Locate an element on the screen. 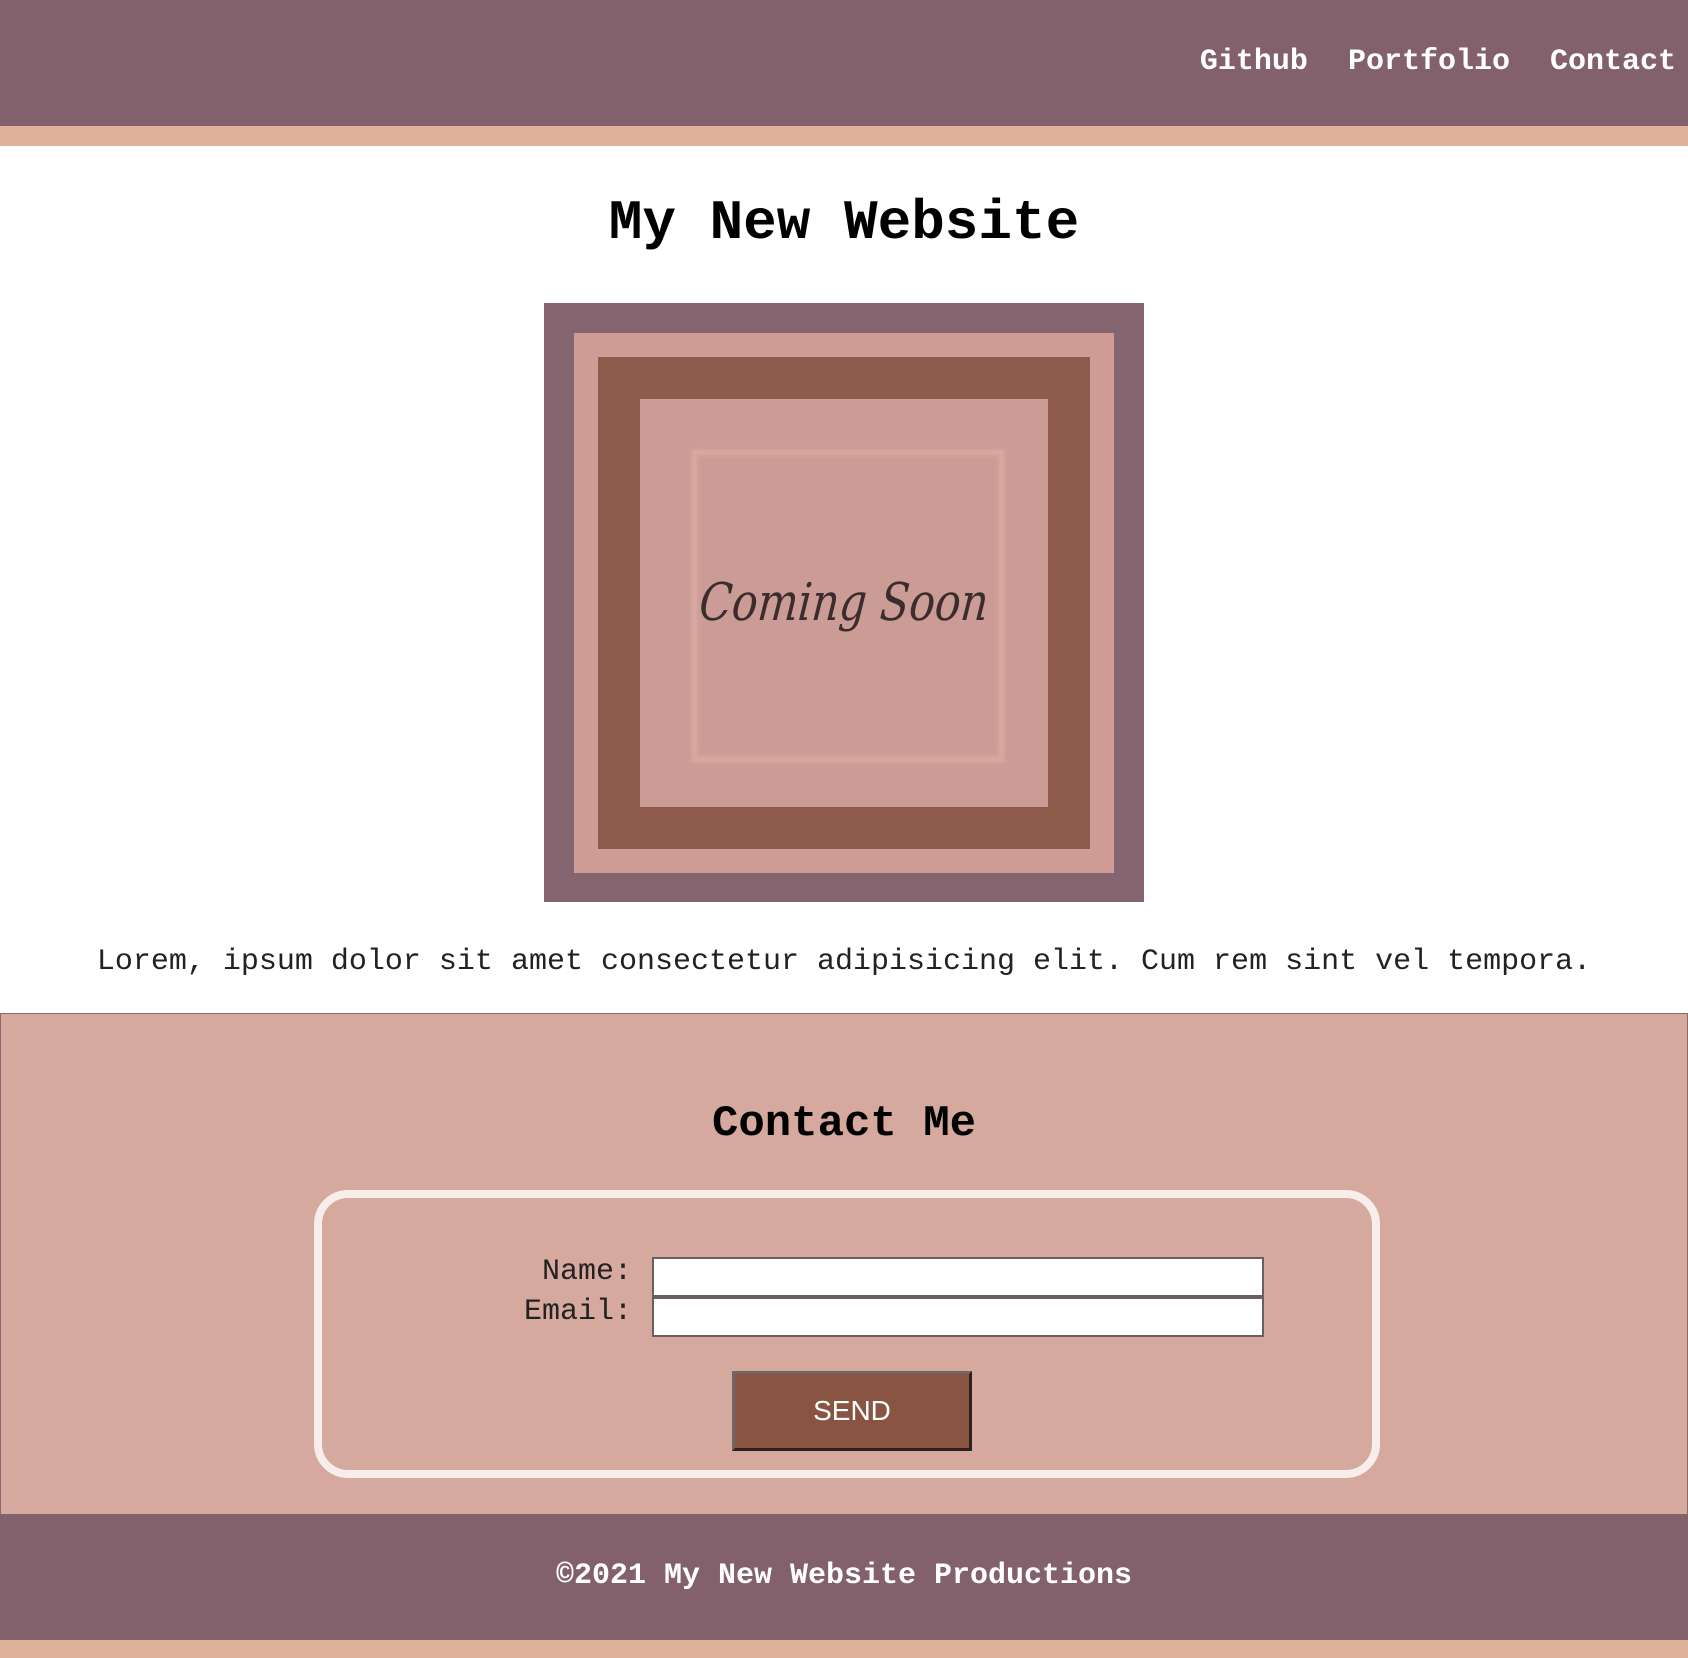  nav-link-github: Github is located at coordinates (1254, 62).